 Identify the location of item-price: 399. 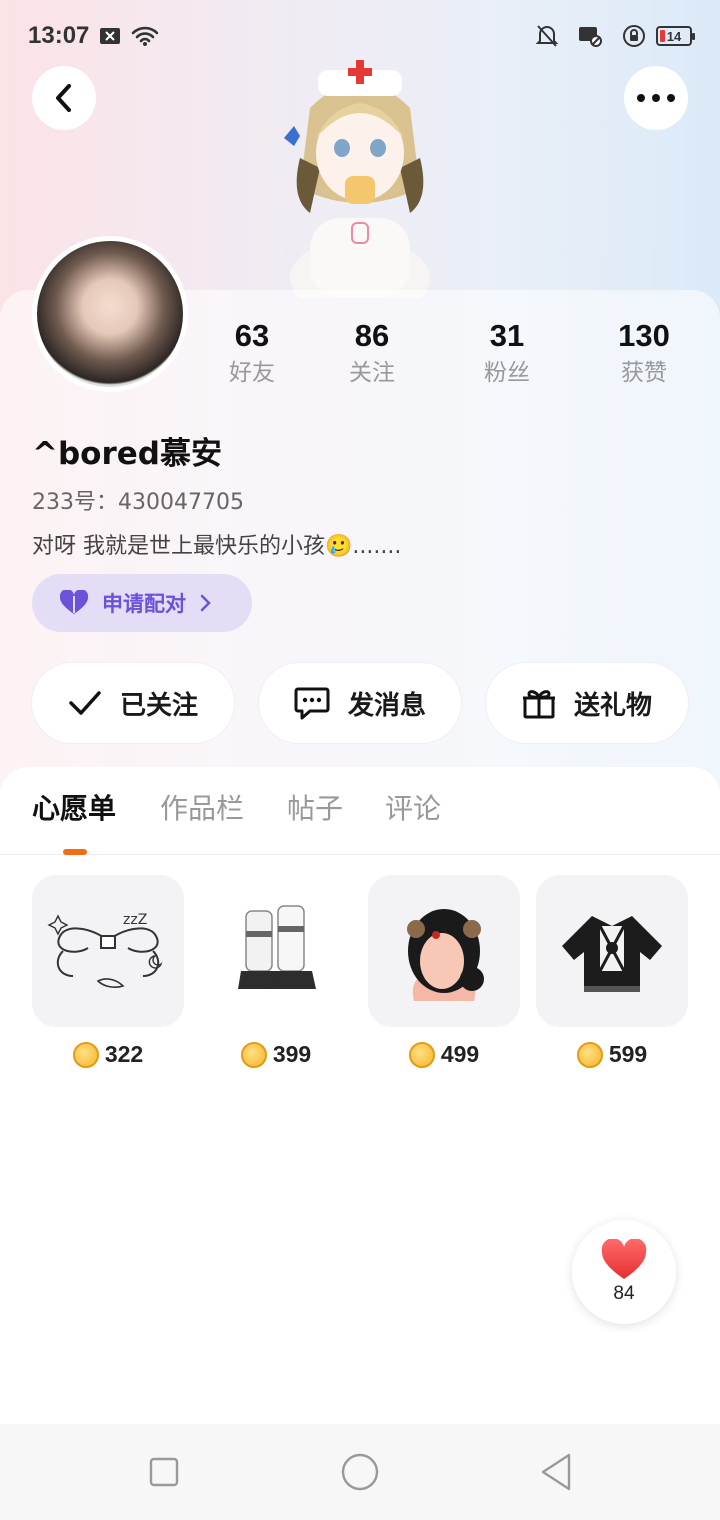
(276, 1054).